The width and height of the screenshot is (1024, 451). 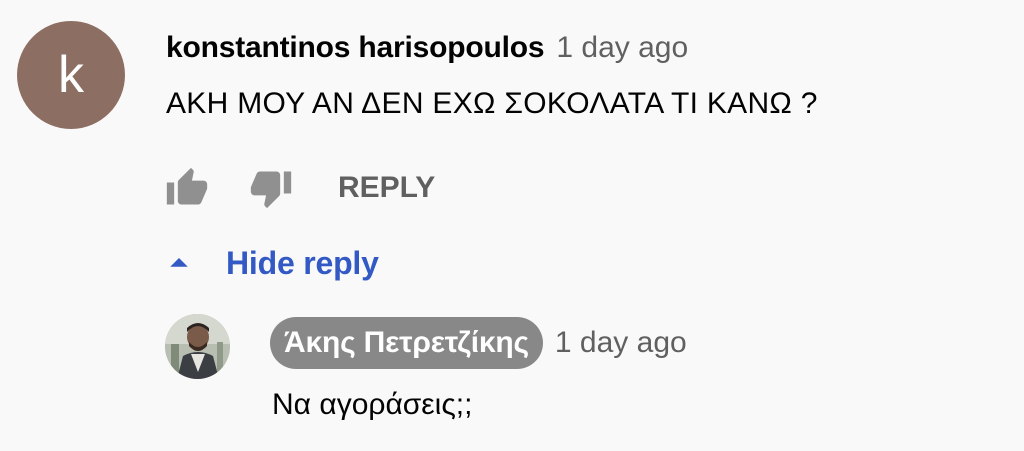 I want to click on comment-author: konstantinos harisopoulos, so click(x=355, y=48).